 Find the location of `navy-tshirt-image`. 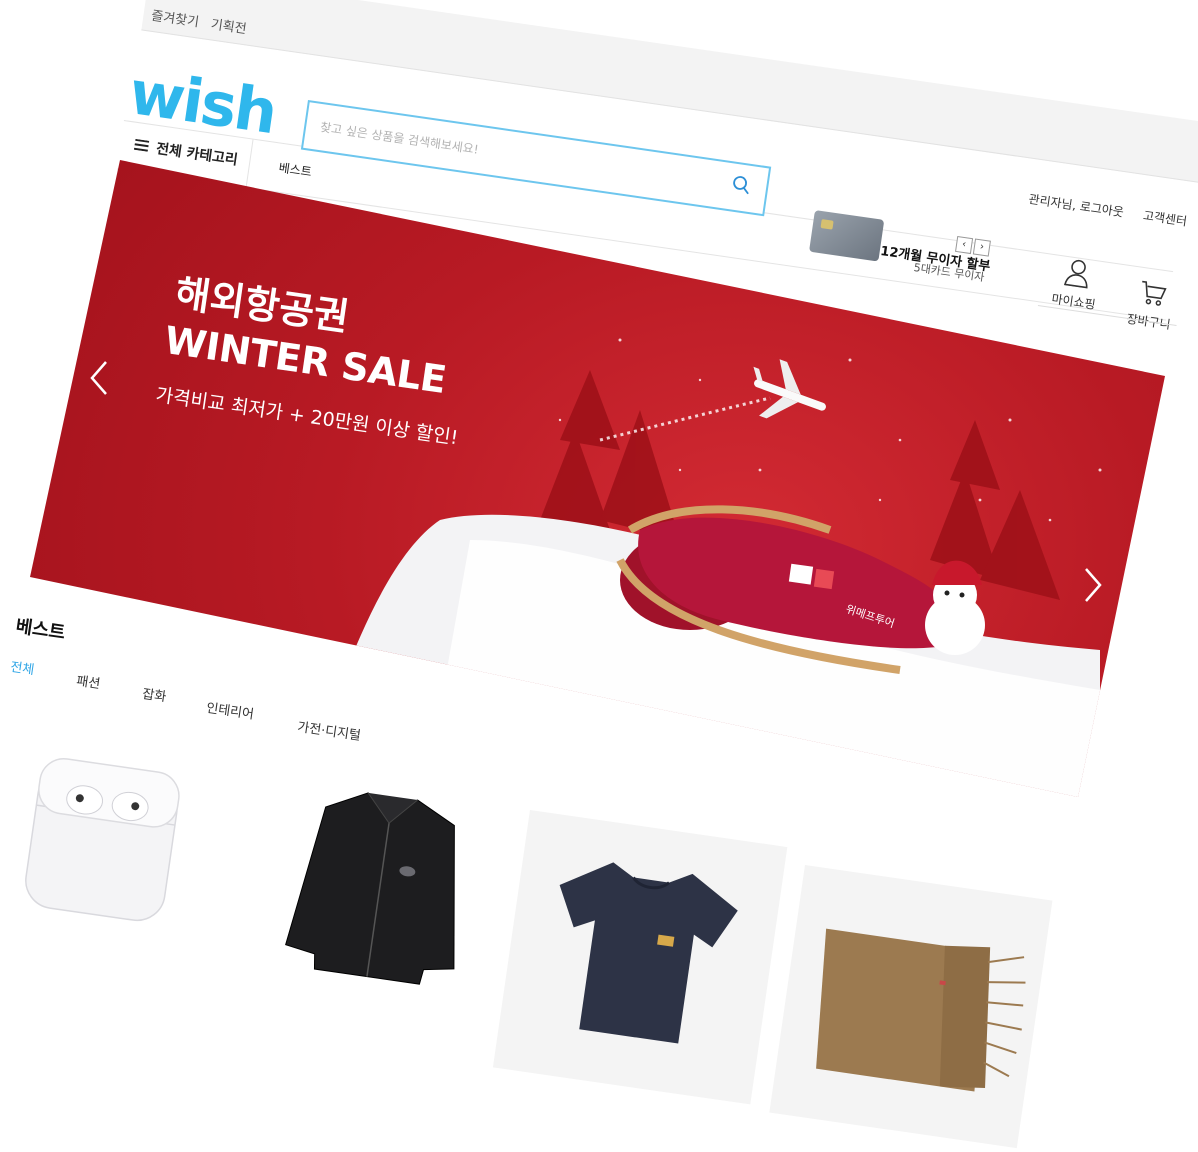

navy-tshirt-image is located at coordinates (648, 953).